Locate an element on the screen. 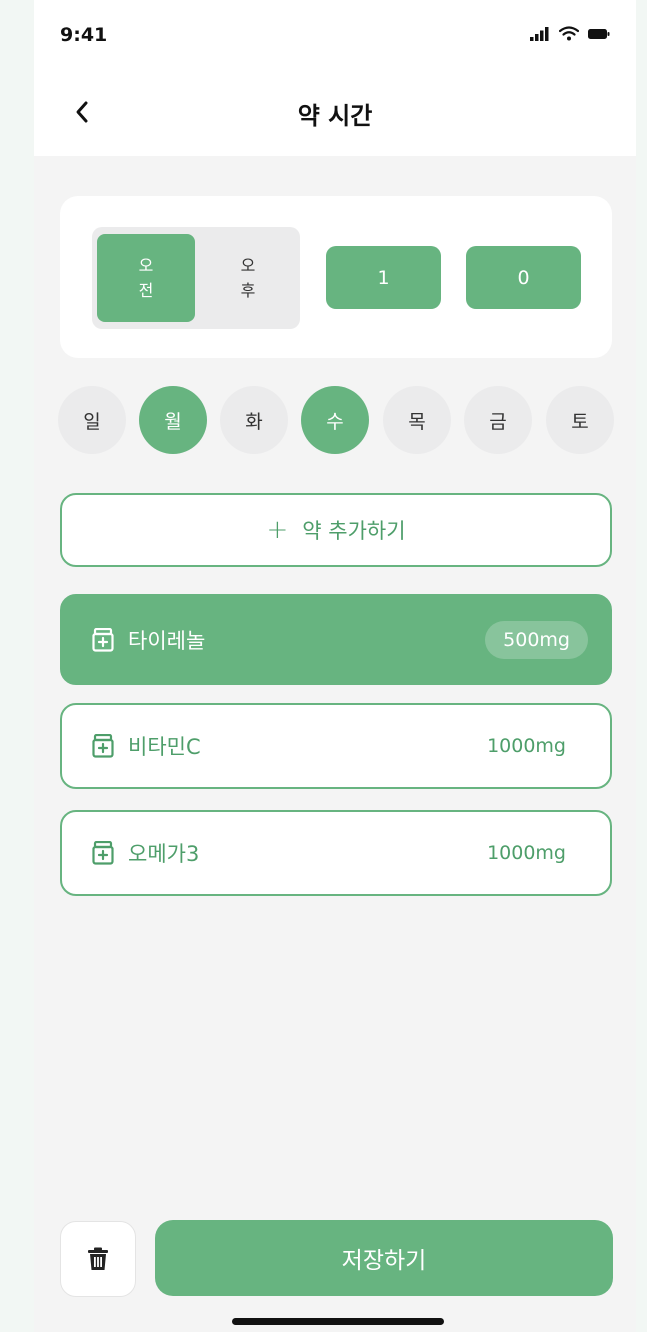 The height and width of the screenshot is (1332, 647). medication-dose: 500mg is located at coordinates (536, 639).